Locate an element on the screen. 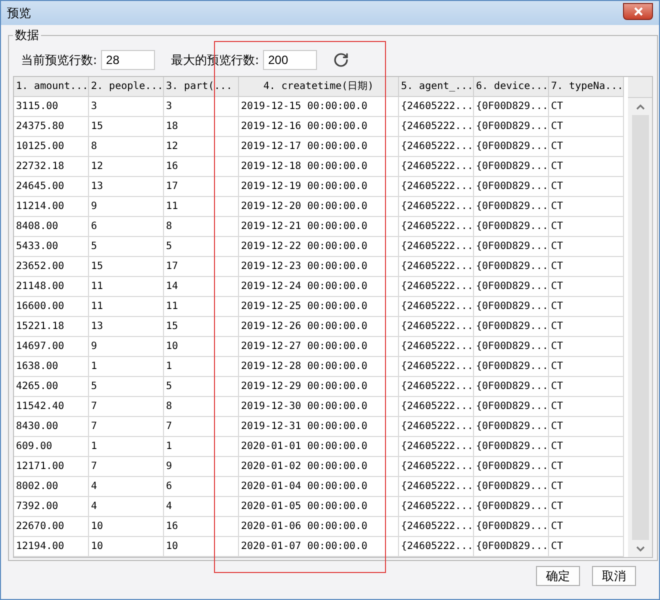 The image size is (660, 600). table-cell: 21148.00 is located at coordinates (51, 287).